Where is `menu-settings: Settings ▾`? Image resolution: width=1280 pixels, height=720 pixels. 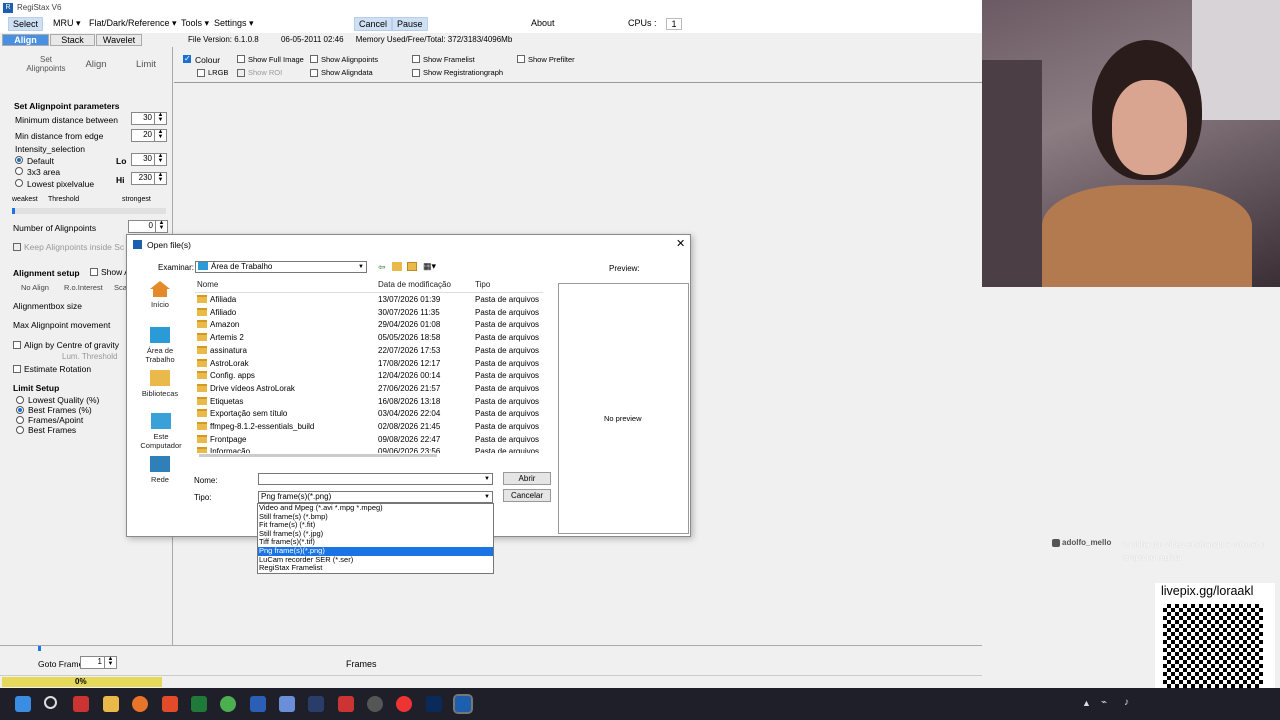
menu-settings: Settings ▾ is located at coordinates (234, 23).